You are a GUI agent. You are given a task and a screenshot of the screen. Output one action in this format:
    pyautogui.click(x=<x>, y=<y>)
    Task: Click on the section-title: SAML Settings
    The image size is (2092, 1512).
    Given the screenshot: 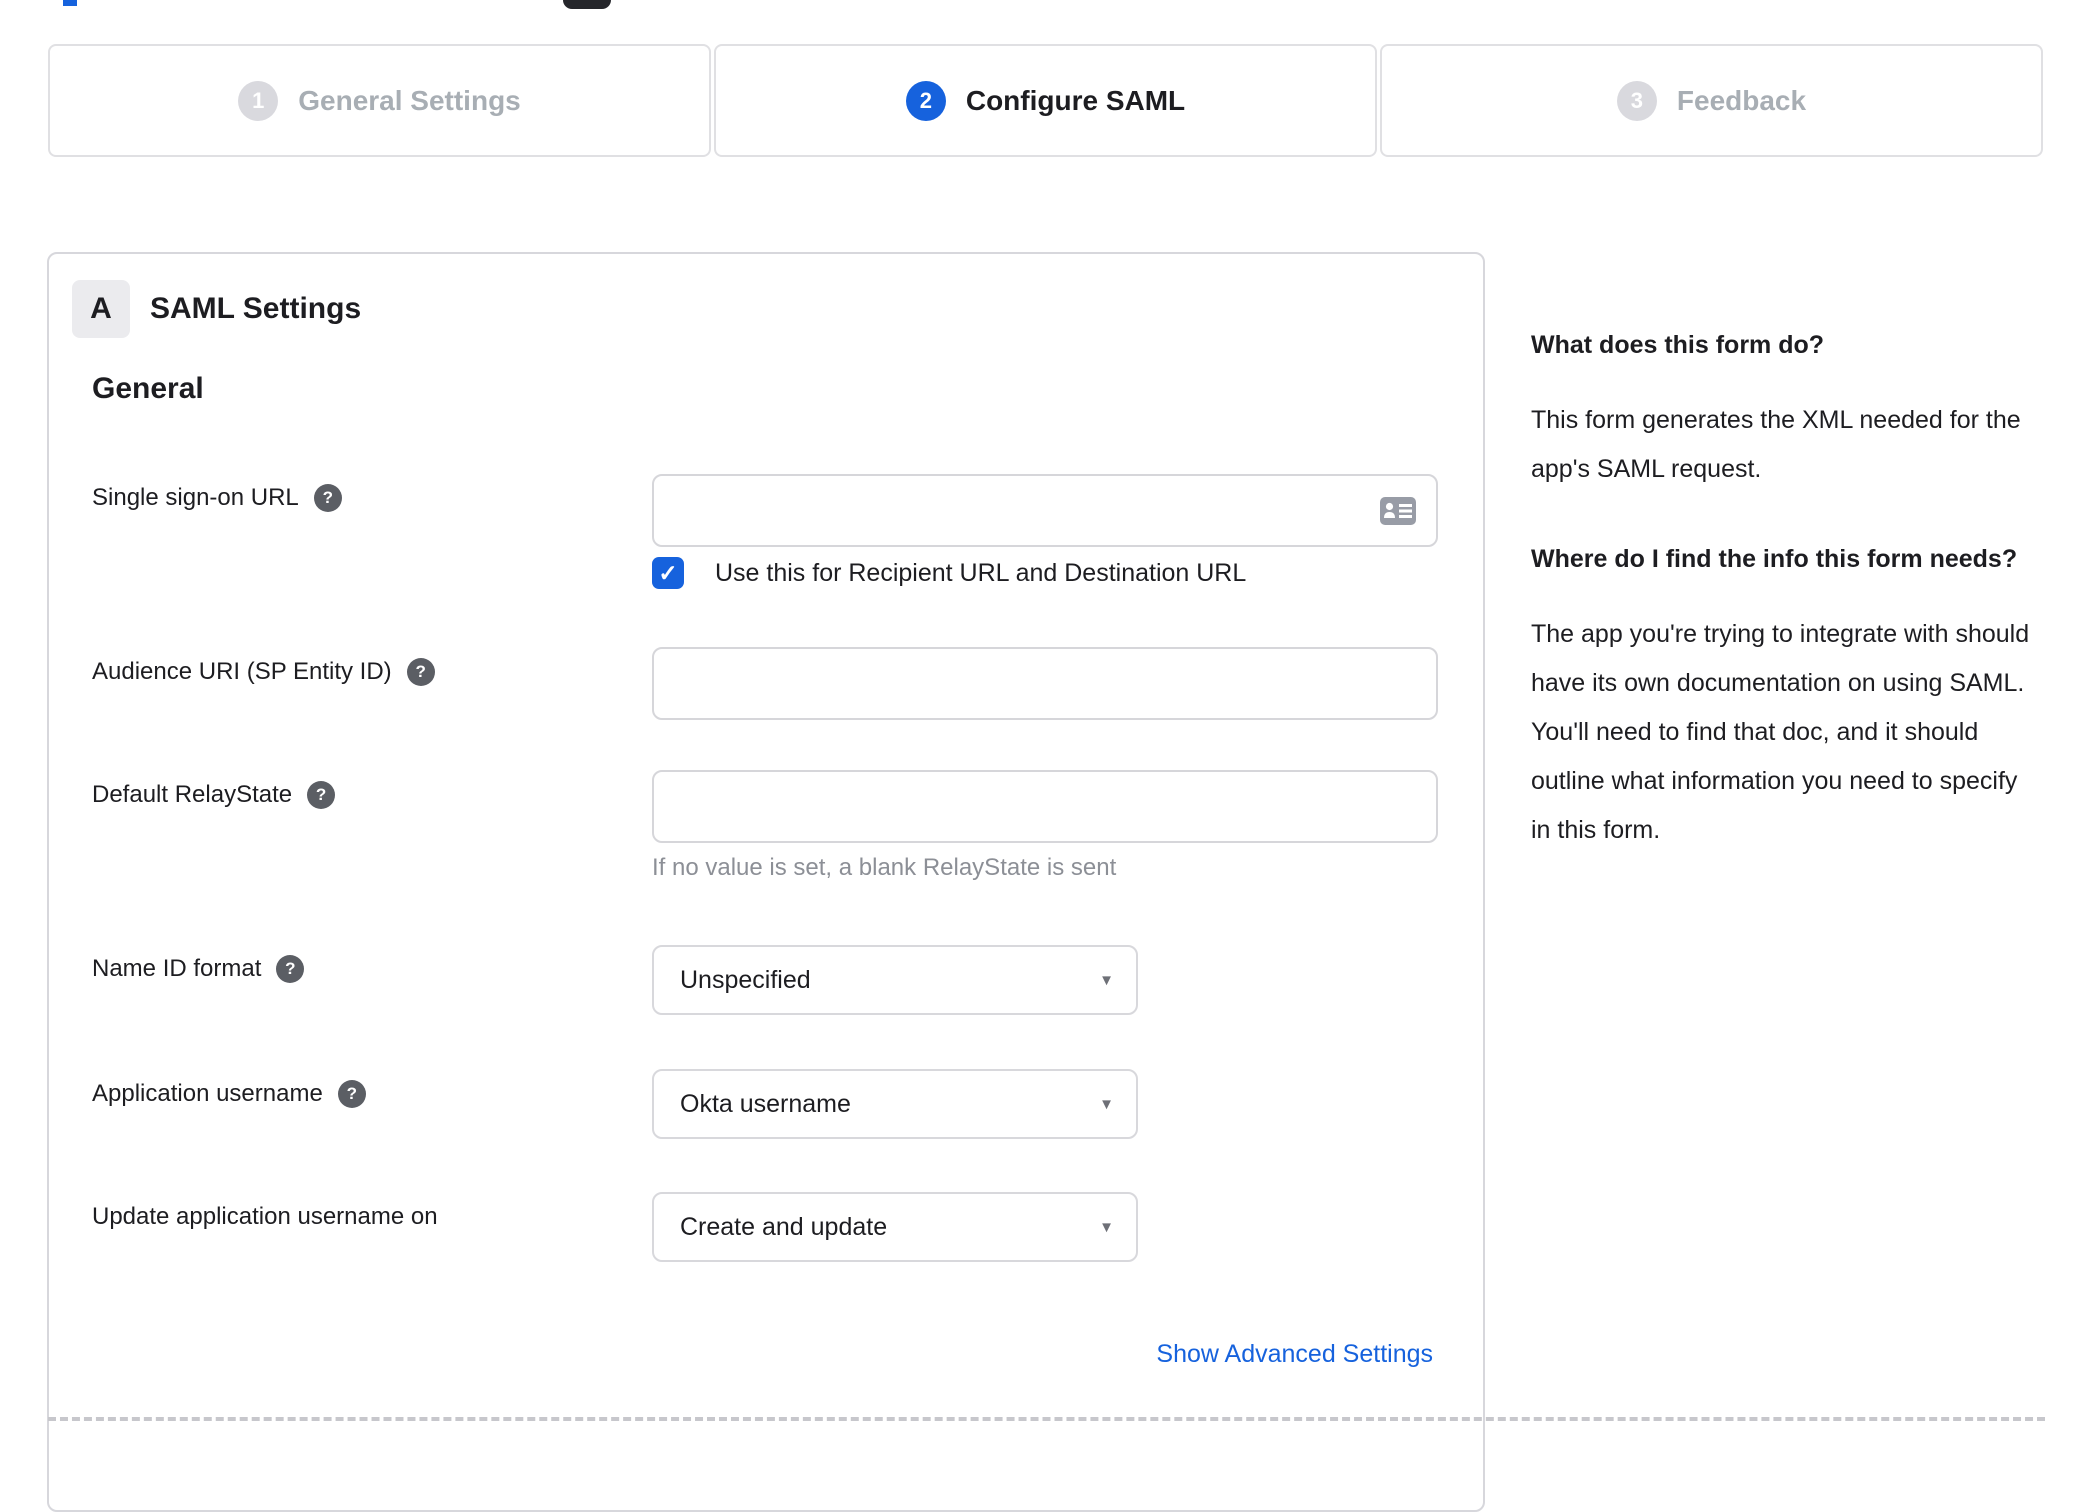 What is the action you would take?
    pyautogui.click(x=256, y=308)
    